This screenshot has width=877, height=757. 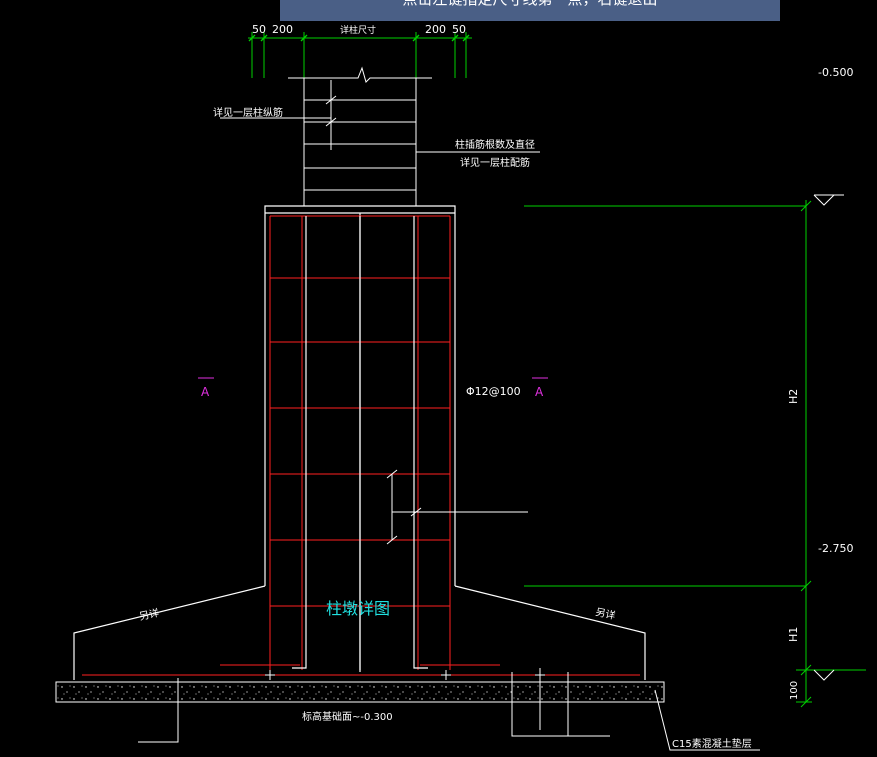 What do you see at coordinates (457, 507) in the screenshot?
I see `stirrup-leader` at bounding box center [457, 507].